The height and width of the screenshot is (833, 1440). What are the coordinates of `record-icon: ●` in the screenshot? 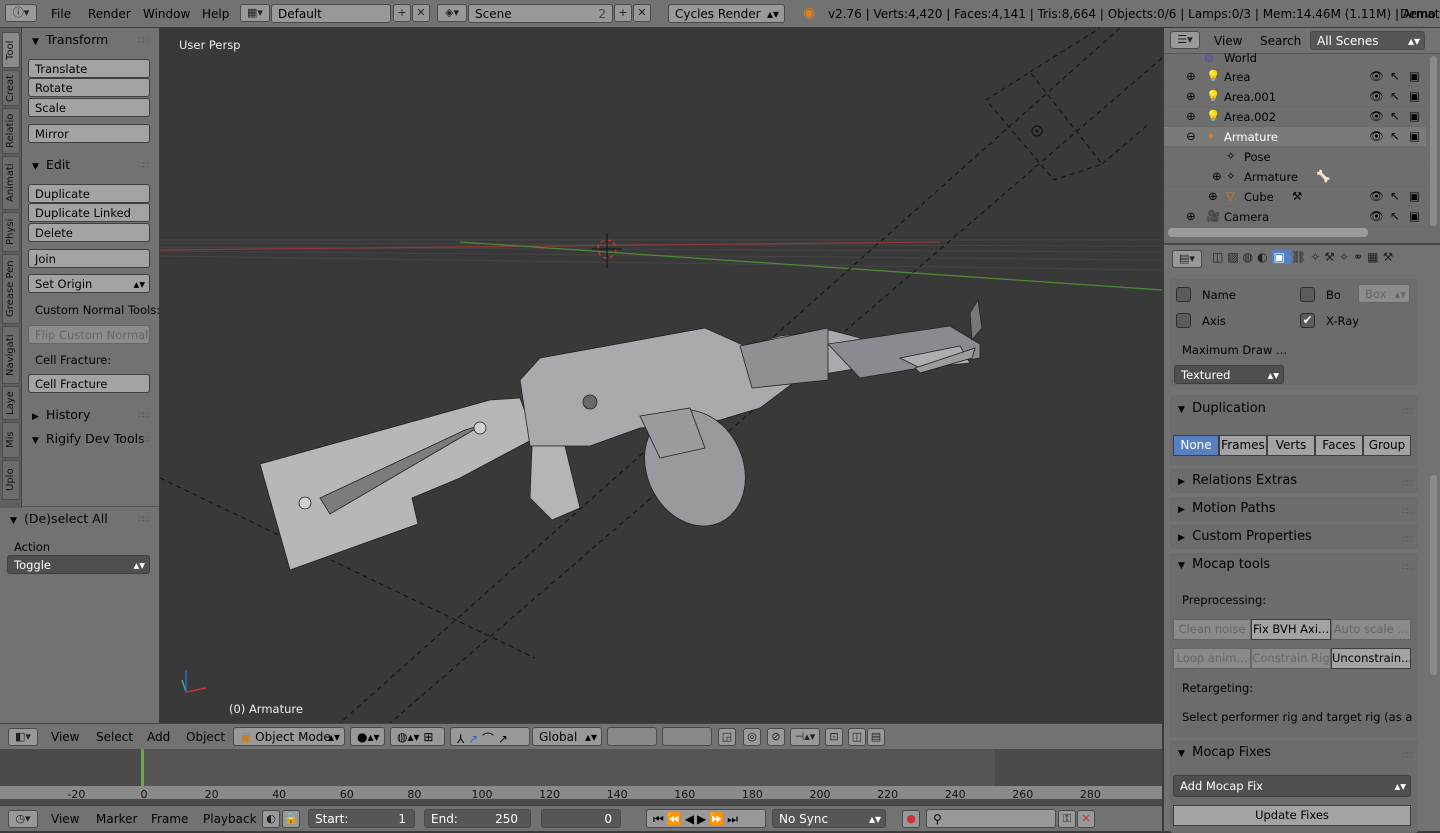 It's located at (911, 819).